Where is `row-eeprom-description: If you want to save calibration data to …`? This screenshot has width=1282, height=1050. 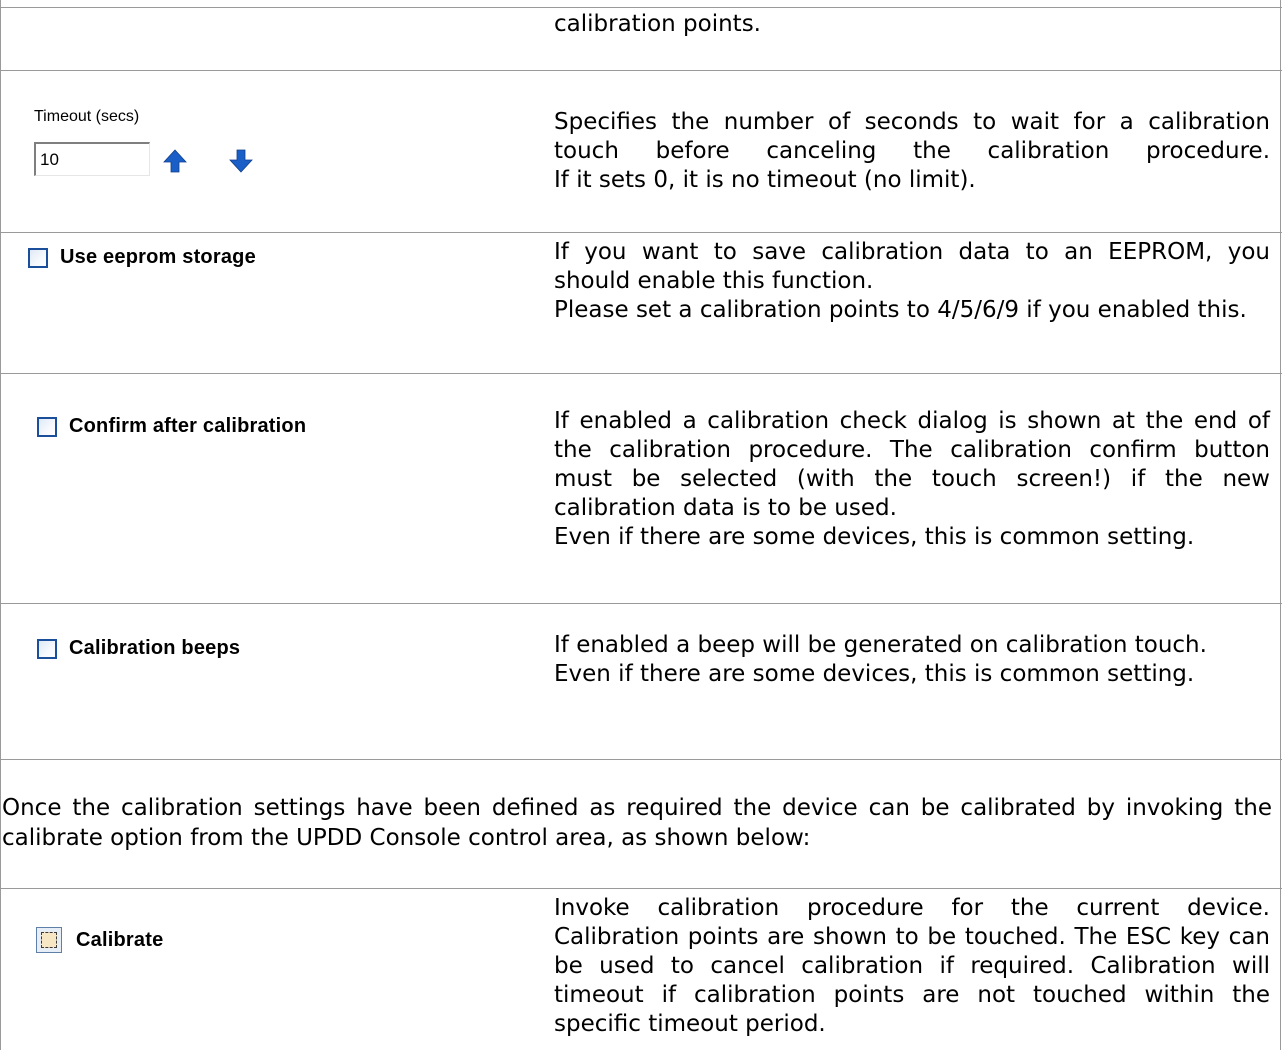
row-eeprom-description: If you want to save calibration data to … is located at coordinates (912, 281).